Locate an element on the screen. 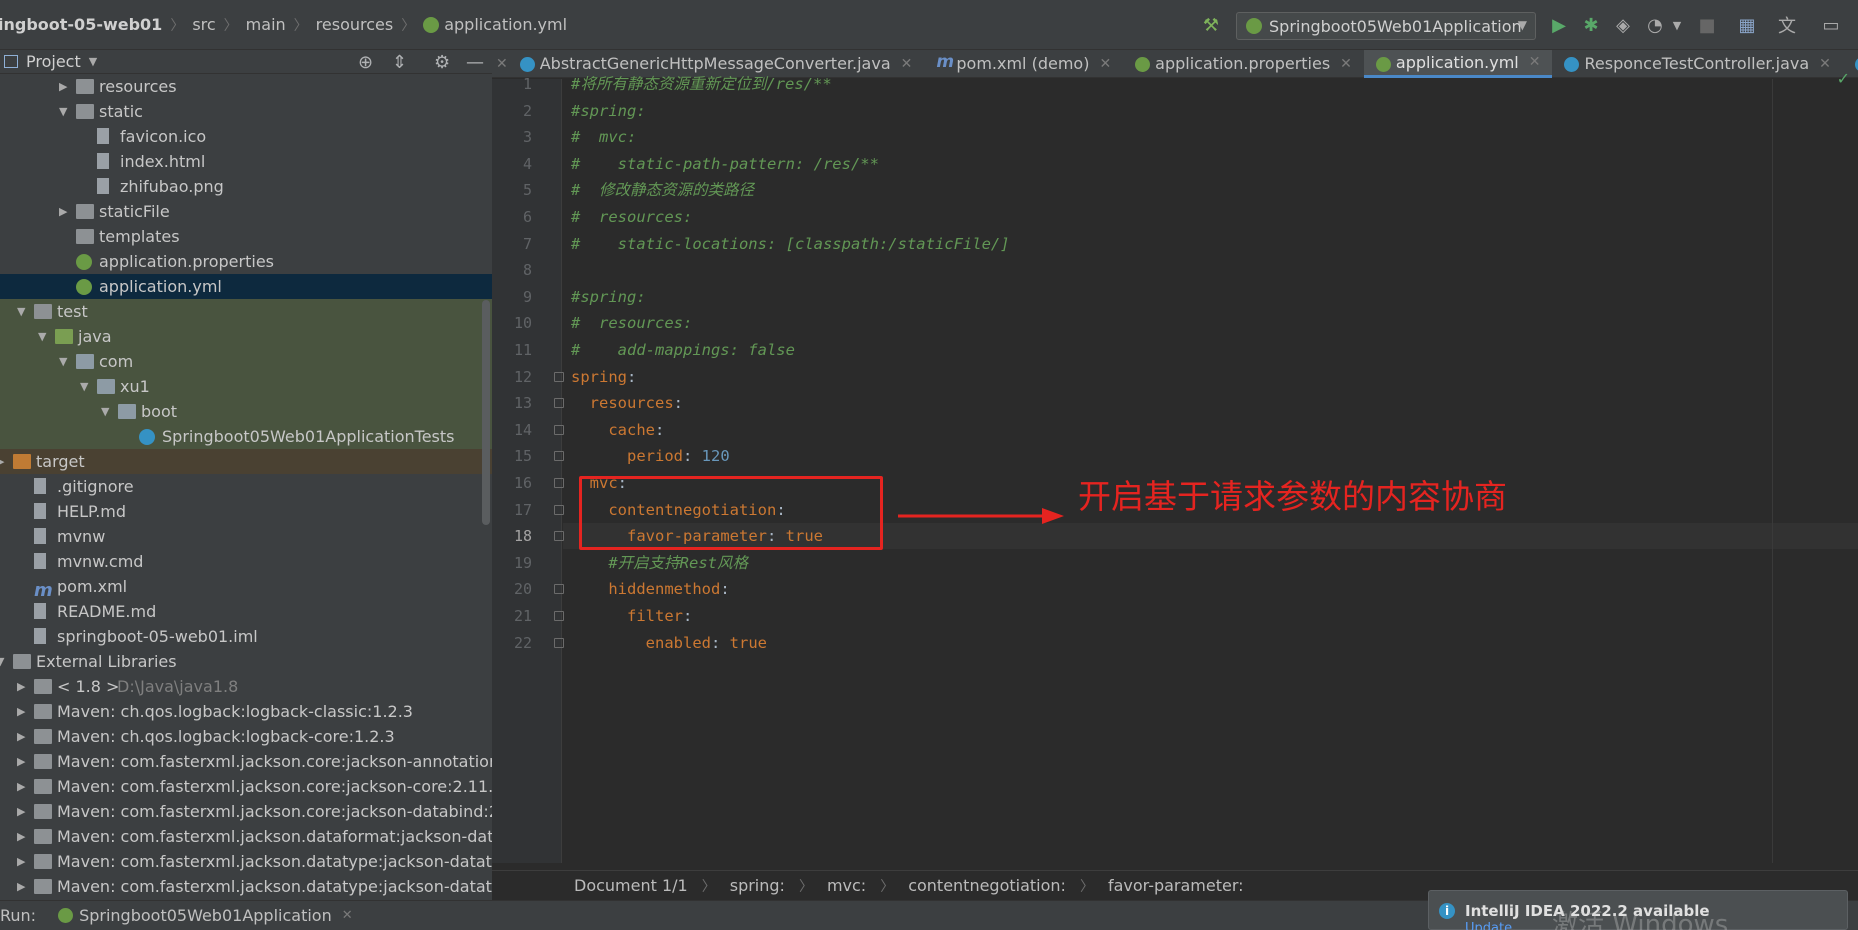 Image resolution: width=1858 pixels, height=930 pixels. build-hammer-icon: ⚒ is located at coordinates (1211, 25).